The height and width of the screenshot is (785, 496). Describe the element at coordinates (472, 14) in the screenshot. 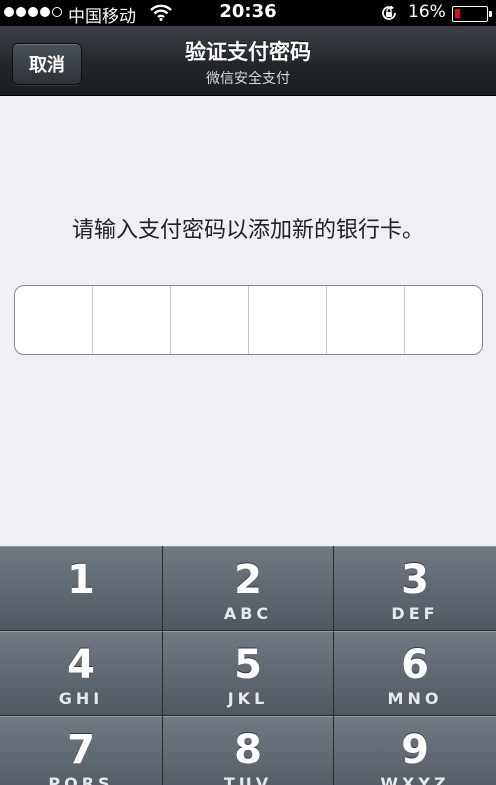

I see `battery-icon` at that location.